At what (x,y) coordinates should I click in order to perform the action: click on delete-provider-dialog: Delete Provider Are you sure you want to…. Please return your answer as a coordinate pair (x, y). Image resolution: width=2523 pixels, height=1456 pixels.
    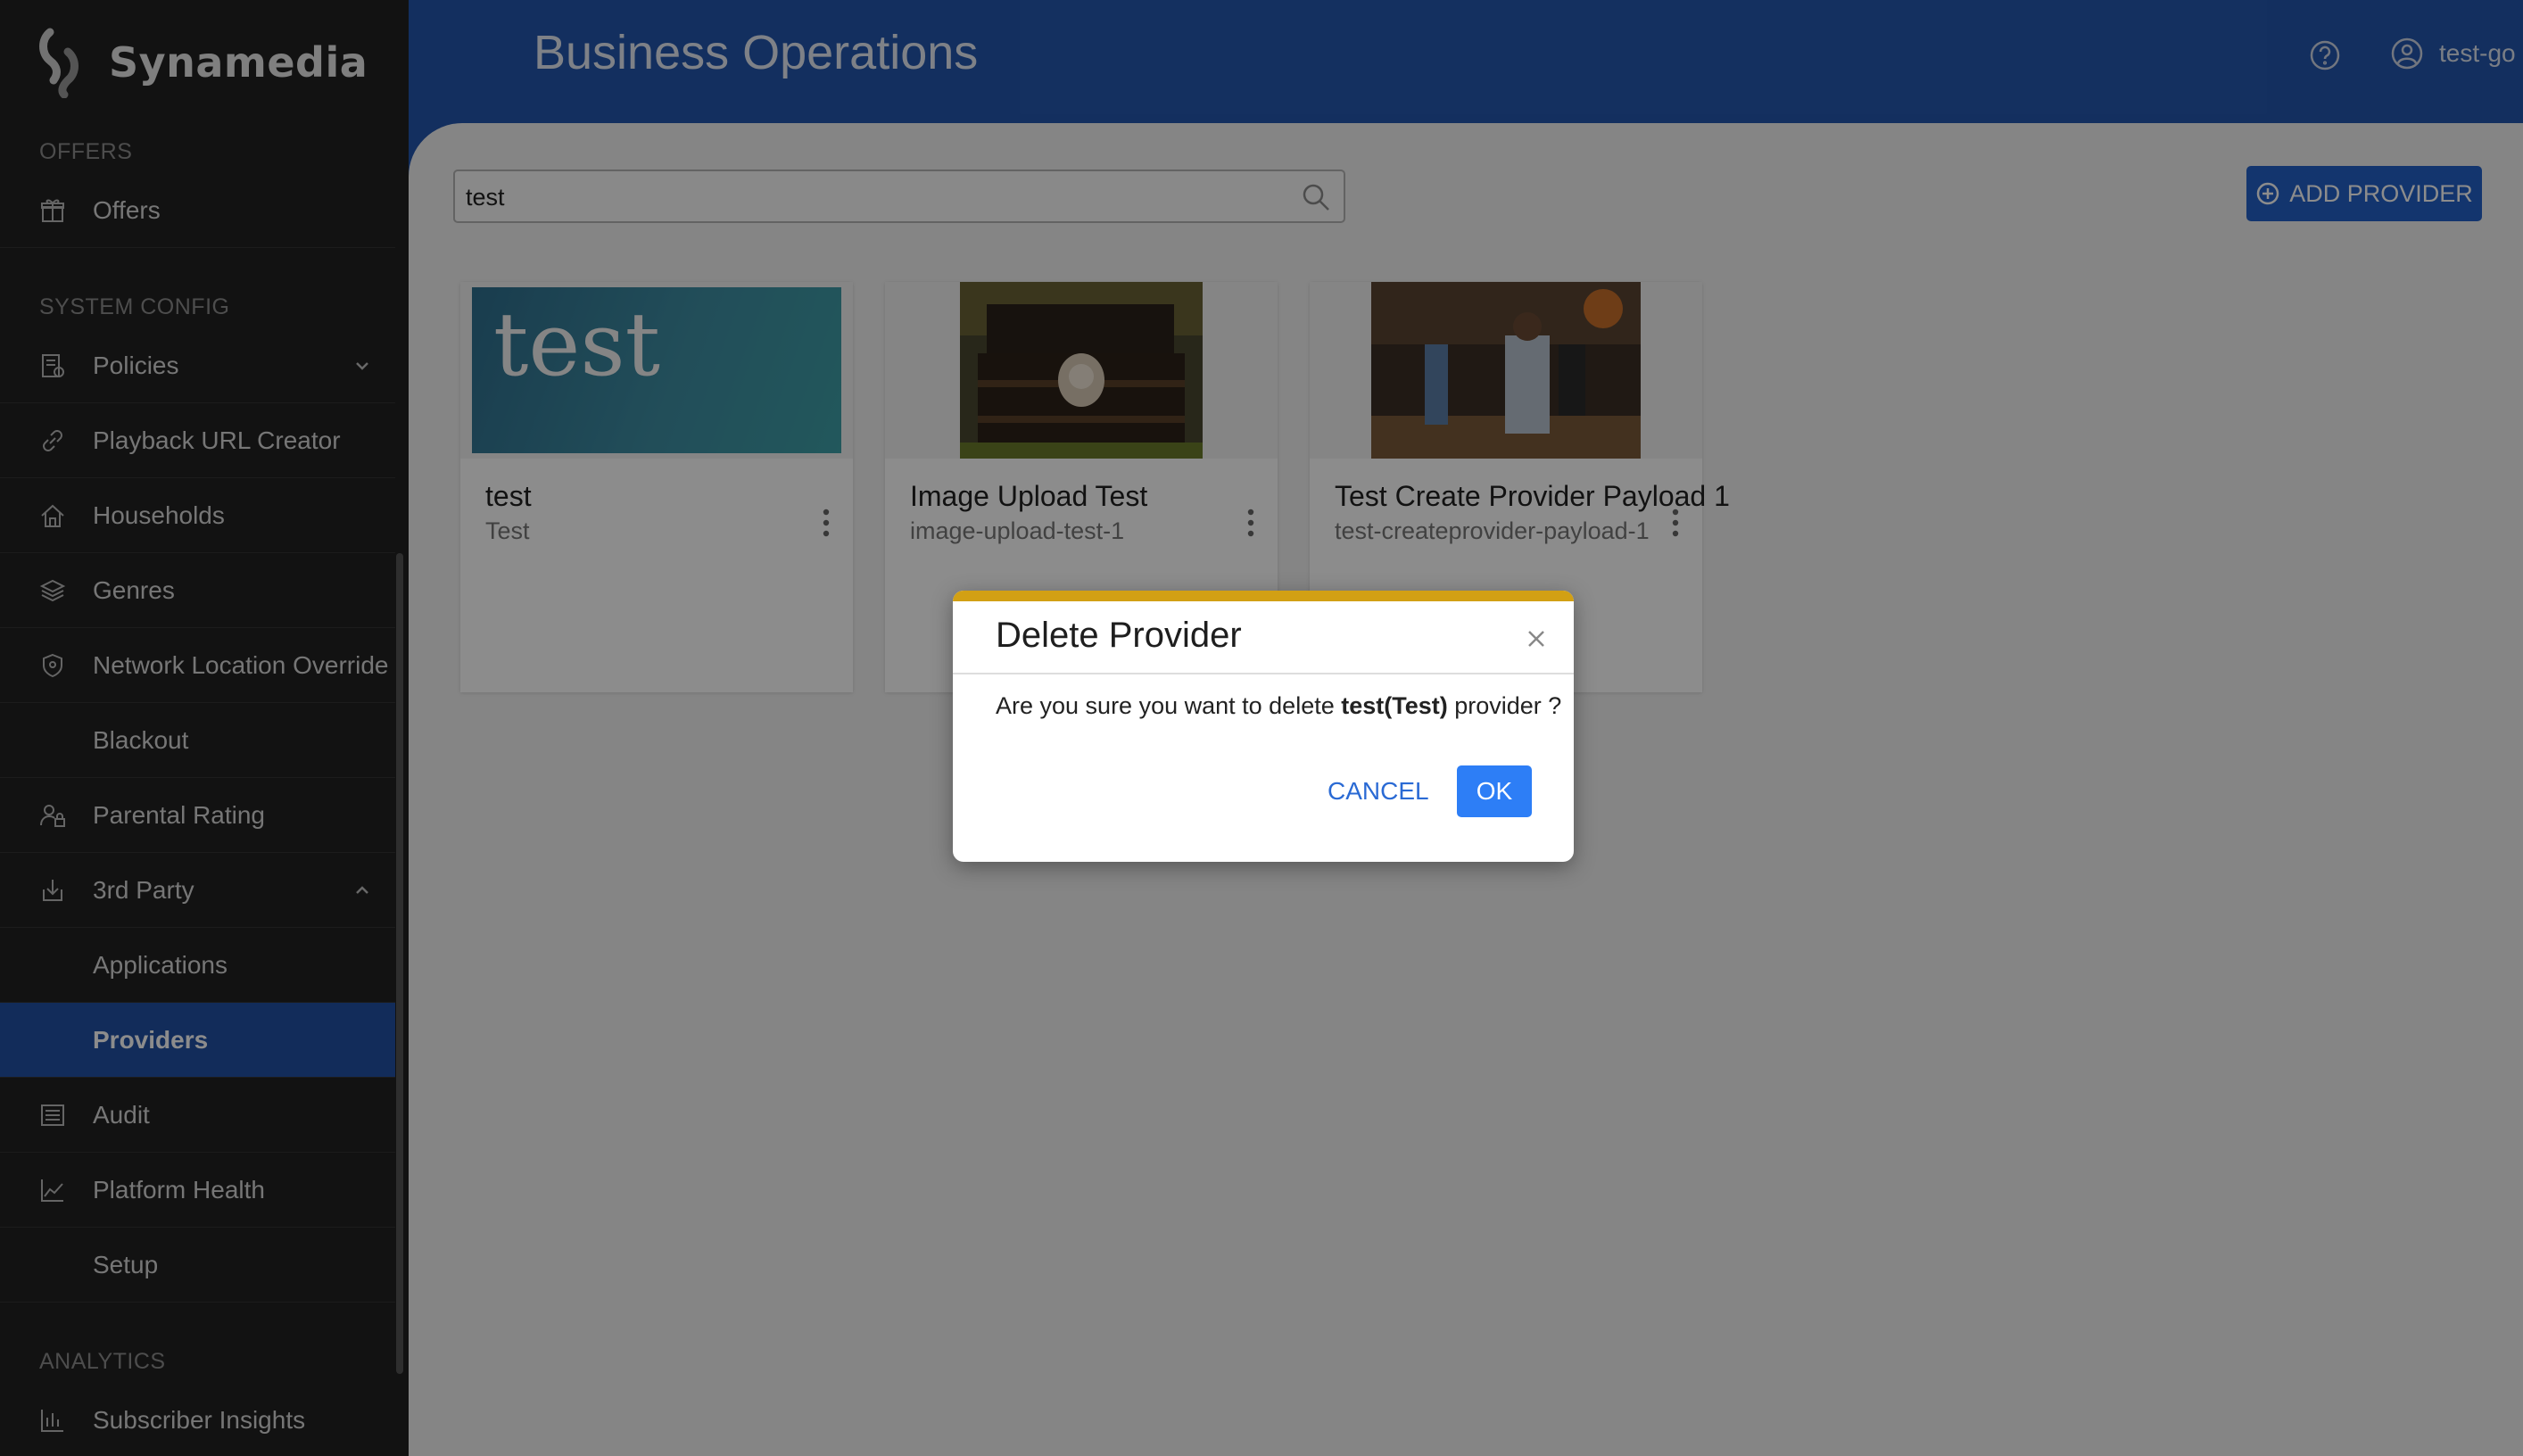
    Looking at the image, I should click on (1263, 727).